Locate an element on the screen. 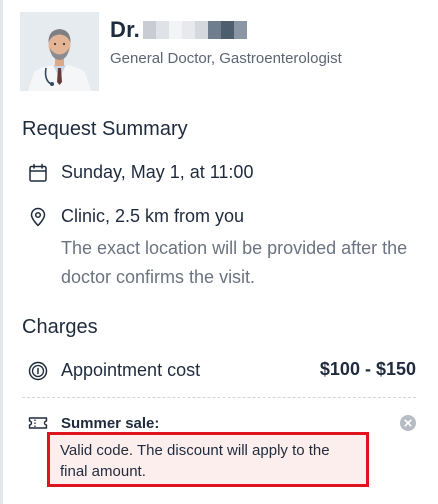 The height and width of the screenshot is (504, 438). remove-promo-button is located at coordinates (408, 423).